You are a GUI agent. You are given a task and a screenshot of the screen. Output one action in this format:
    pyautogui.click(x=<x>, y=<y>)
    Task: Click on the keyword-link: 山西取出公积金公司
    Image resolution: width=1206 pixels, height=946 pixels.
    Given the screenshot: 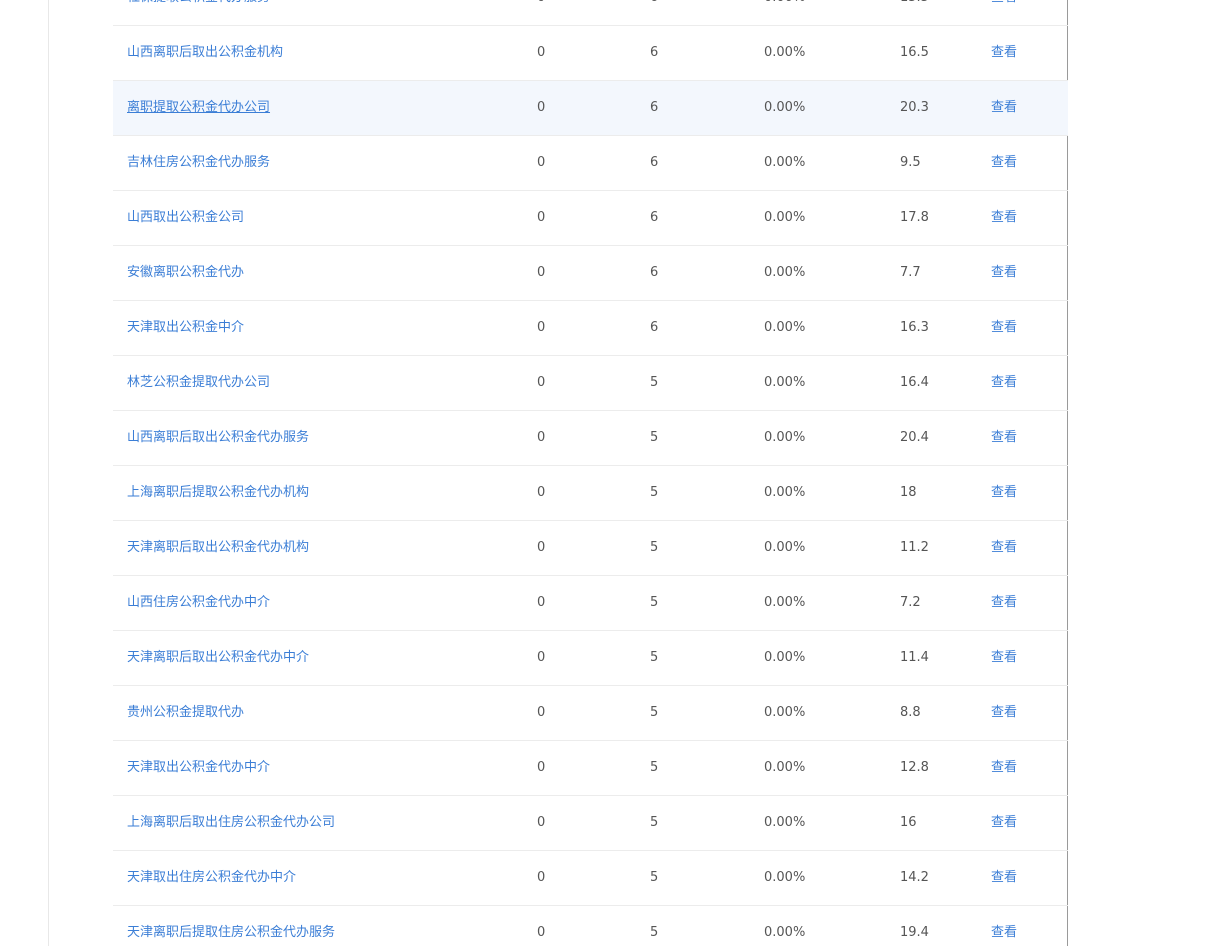 What is the action you would take?
    pyautogui.click(x=185, y=218)
    